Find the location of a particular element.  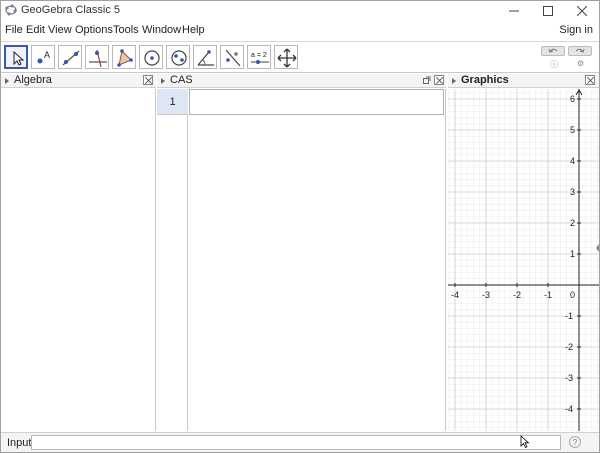

algebra-title: Algebra is located at coordinates (33, 80).